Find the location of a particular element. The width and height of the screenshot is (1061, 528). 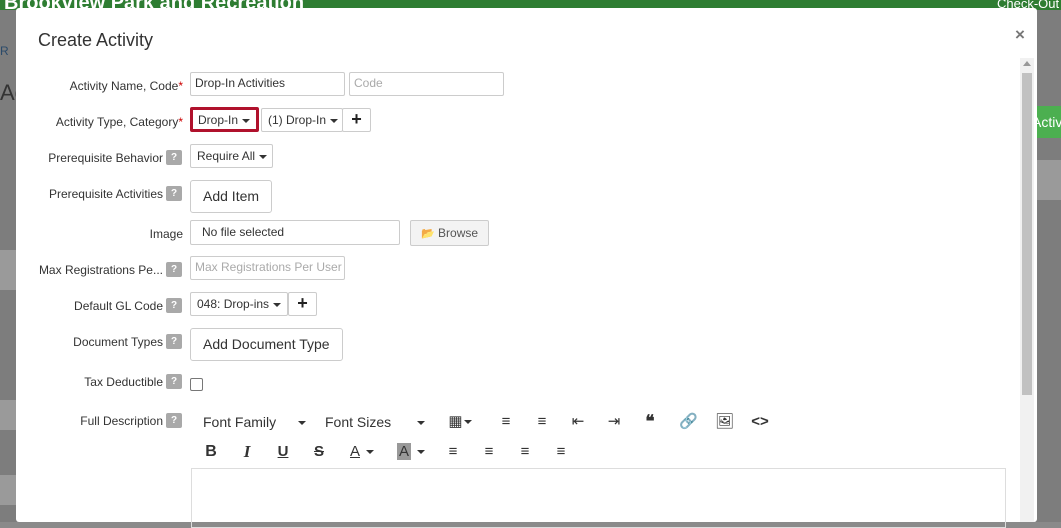

insert-image-icon: 🖼 is located at coordinates (724, 422).